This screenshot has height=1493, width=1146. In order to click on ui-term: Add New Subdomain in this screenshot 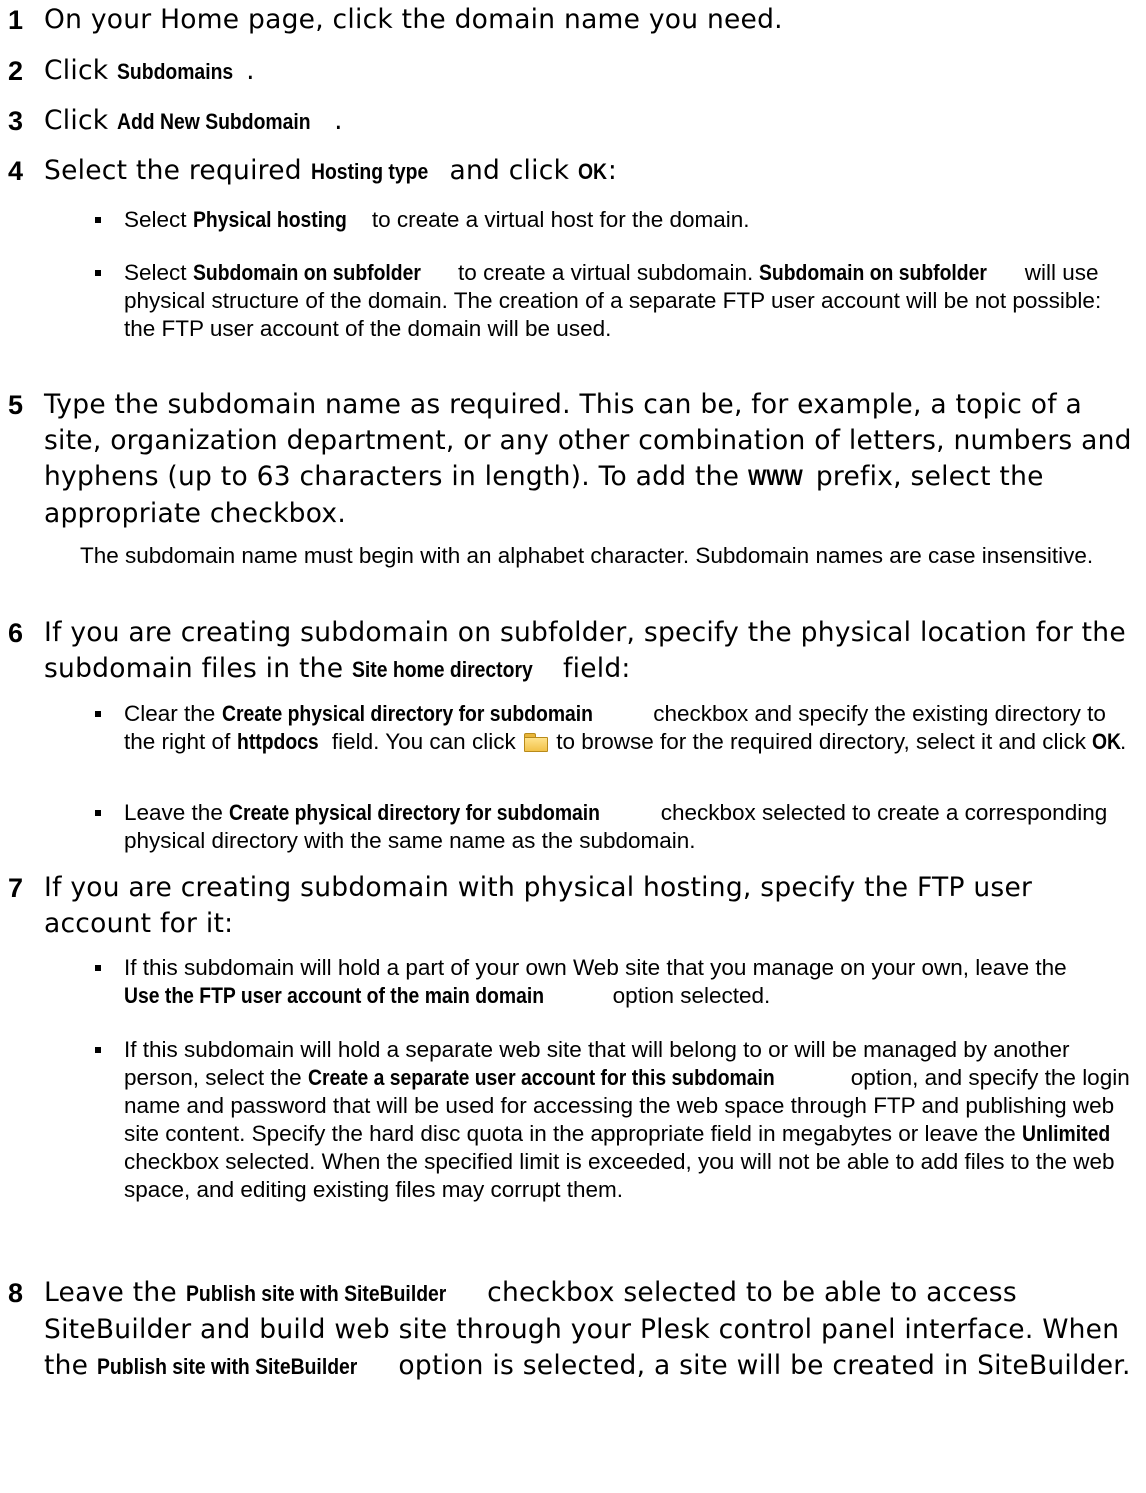, I will do `click(214, 121)`.